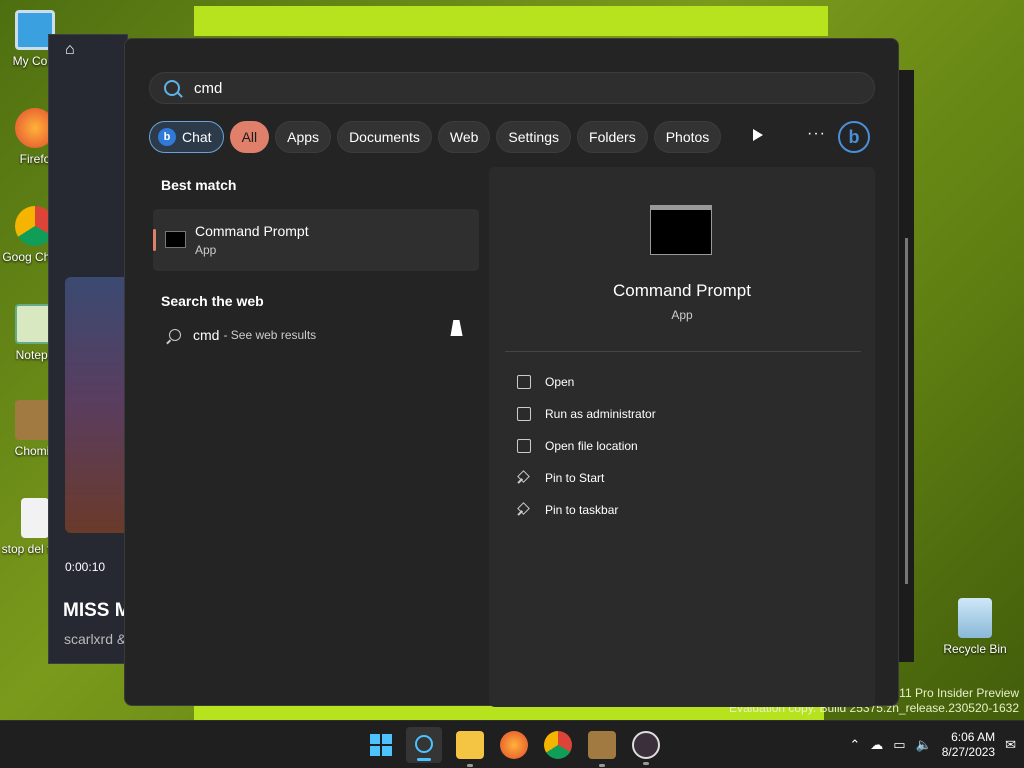 The image size is (1024, 768). I want to click on desktop-icon-recycle-bin: Recycle Bin, so click(975, 627).